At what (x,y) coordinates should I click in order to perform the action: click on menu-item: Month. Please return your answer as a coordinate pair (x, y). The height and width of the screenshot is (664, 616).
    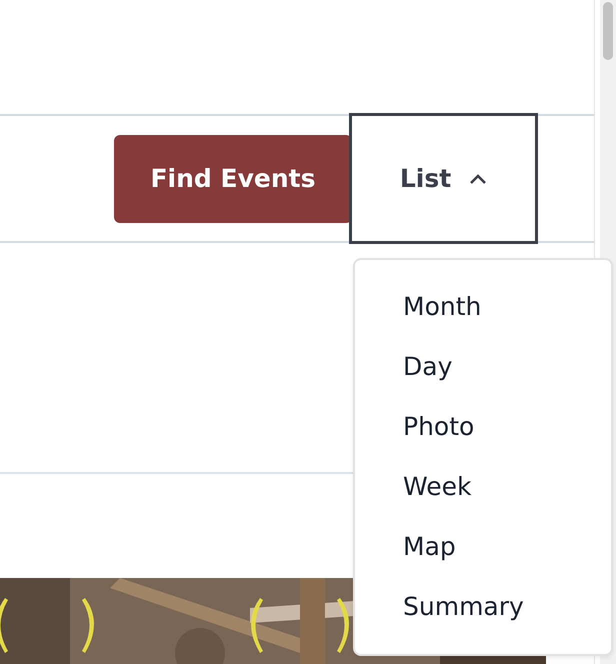
    Looking at the image, I should click on (483, 307).